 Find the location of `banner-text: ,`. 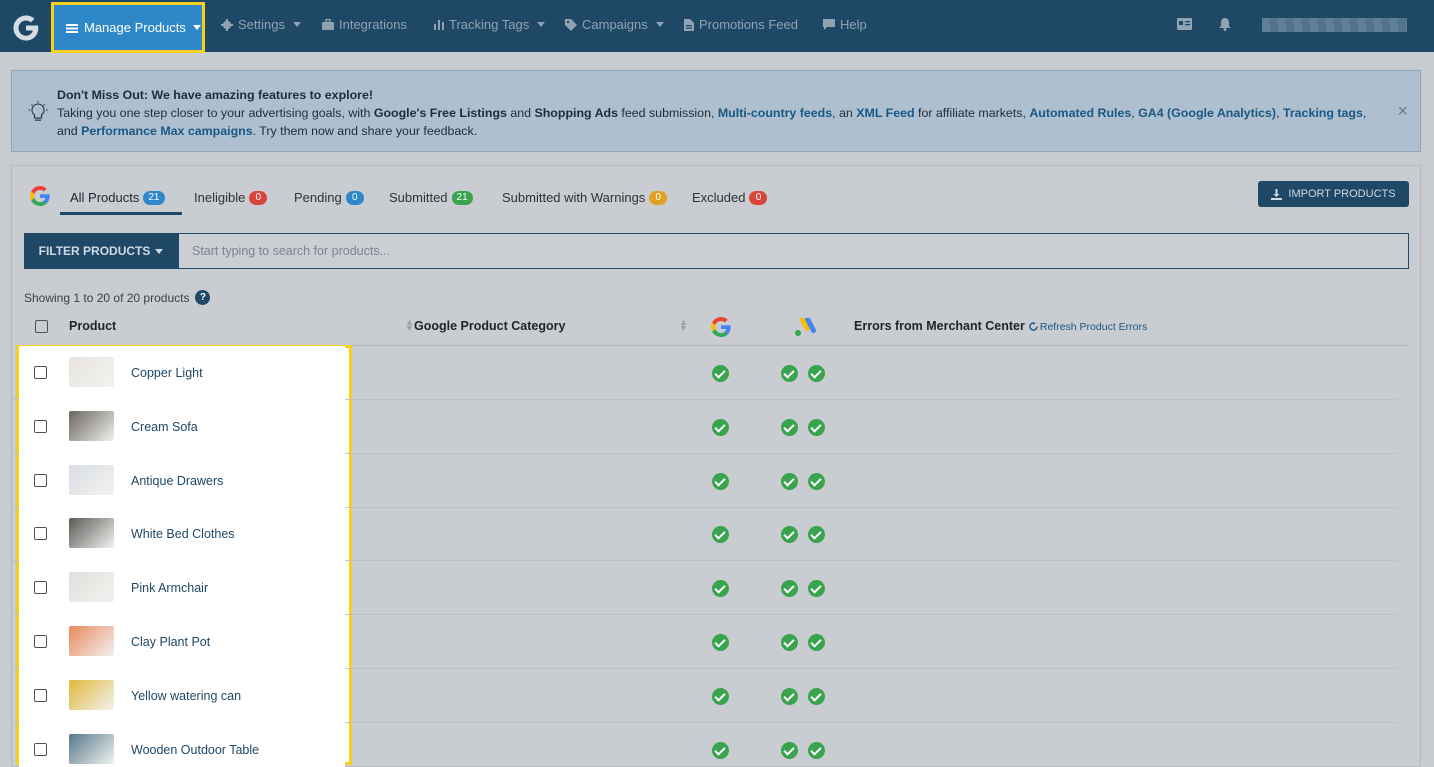

banner-text: , is located at coordinates (1279, 113).